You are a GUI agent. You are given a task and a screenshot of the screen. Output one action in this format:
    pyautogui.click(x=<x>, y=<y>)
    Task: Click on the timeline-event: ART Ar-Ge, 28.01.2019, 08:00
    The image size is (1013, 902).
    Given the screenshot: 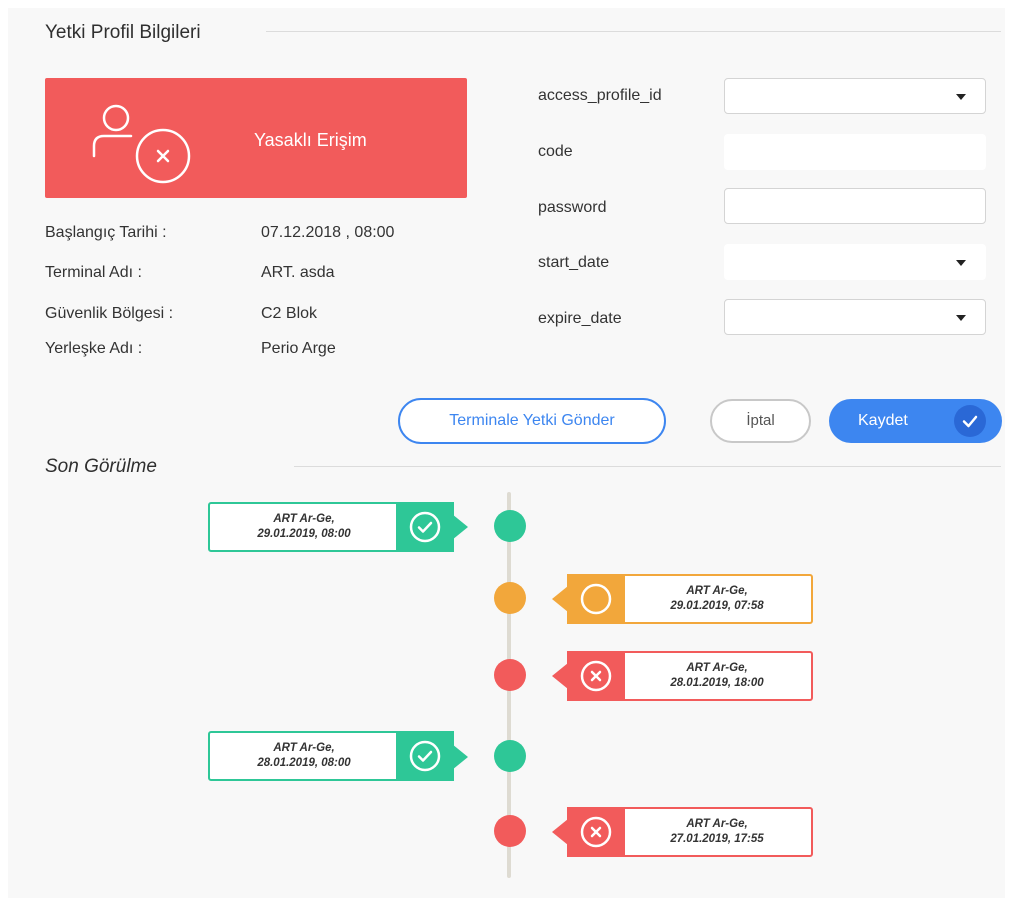 What is the action you would take?
    pyautogui.click(x=331, y=756)
    